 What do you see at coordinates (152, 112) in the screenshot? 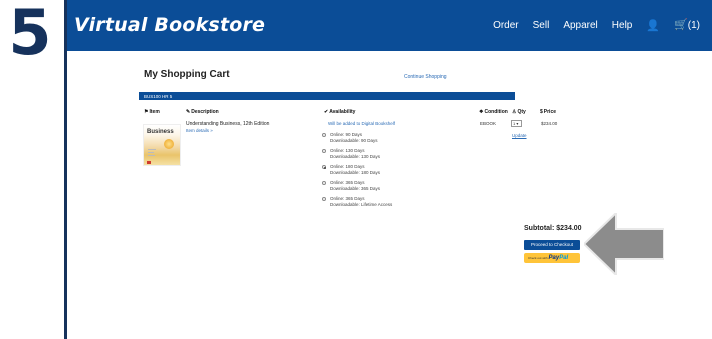
I see `col-header-item: ⚑Item` at bounding box center [152, 112].